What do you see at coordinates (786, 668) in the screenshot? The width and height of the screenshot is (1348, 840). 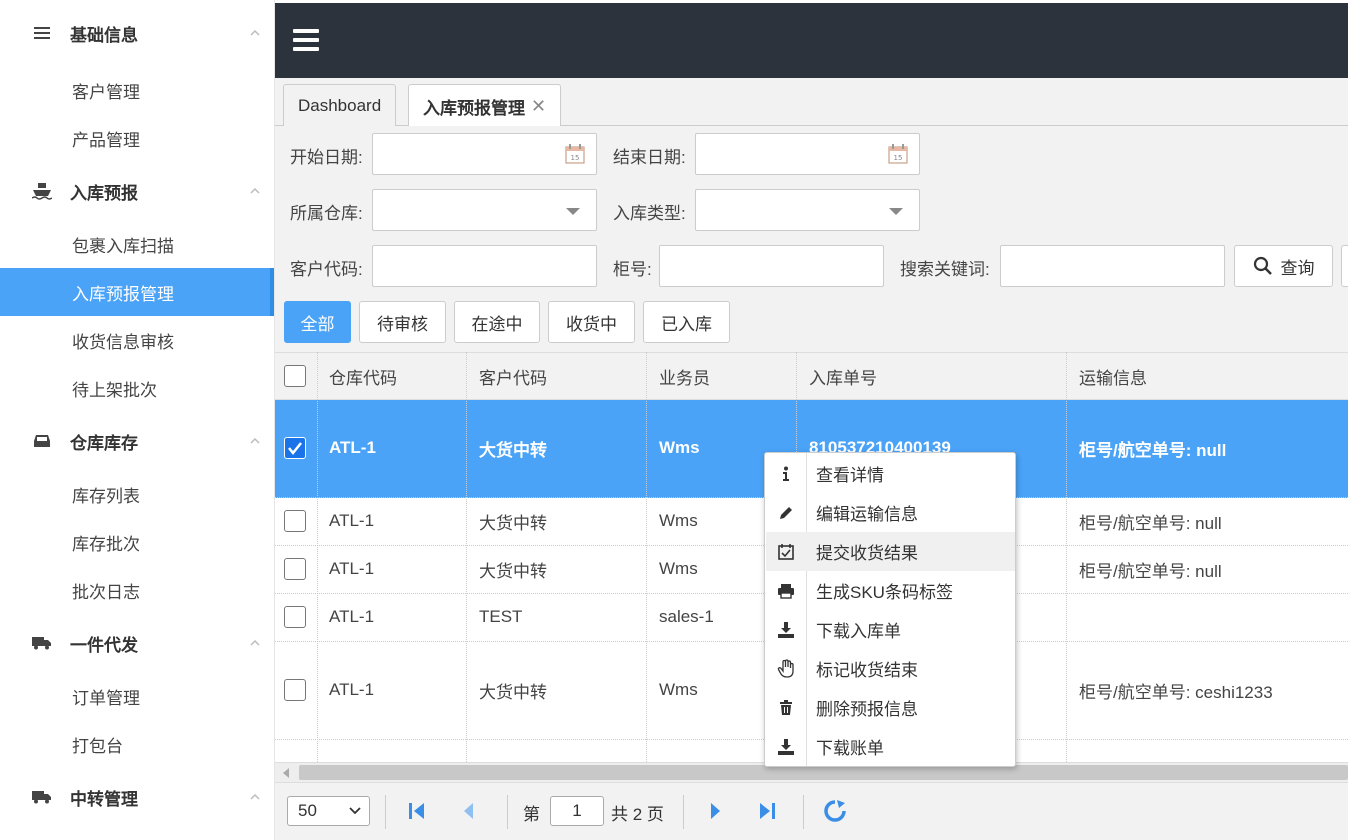 I see `hand-icon` at bounding box center [786, 668].